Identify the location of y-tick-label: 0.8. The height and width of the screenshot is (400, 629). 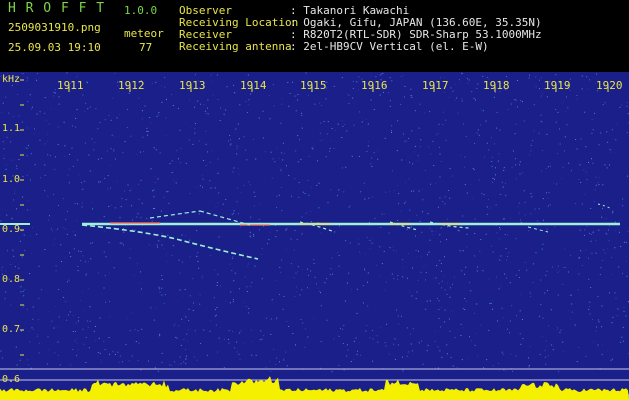
(11, 279).